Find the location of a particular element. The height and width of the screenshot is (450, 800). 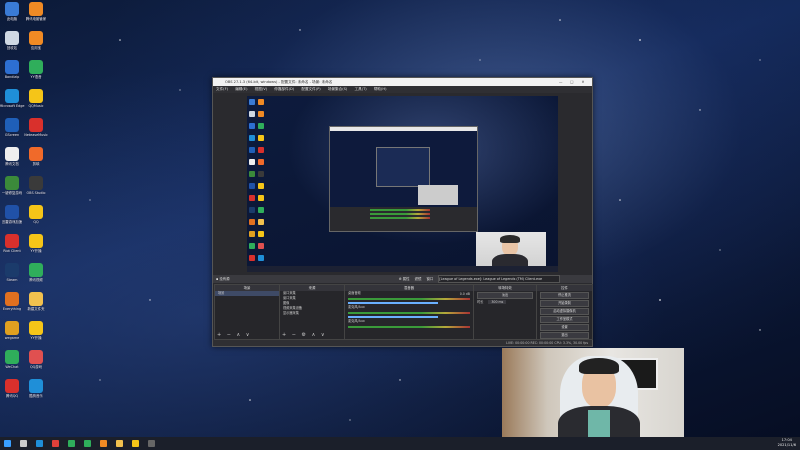

folder-icon is located at coordinates (119, 443).